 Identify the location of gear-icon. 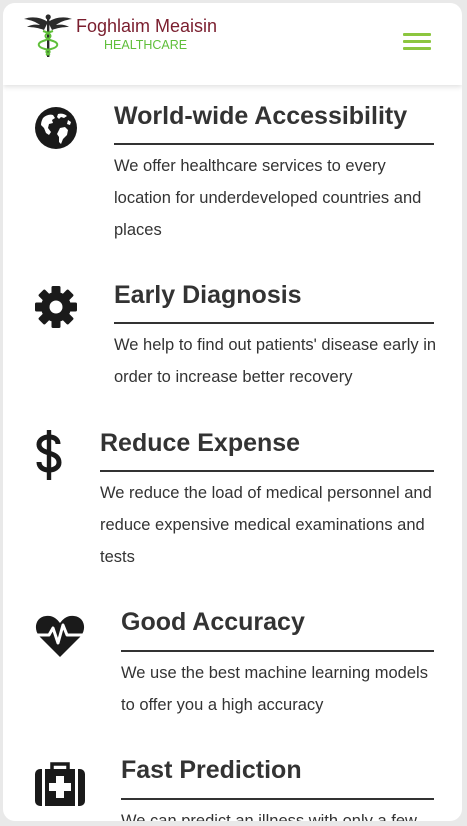
(56, 307).